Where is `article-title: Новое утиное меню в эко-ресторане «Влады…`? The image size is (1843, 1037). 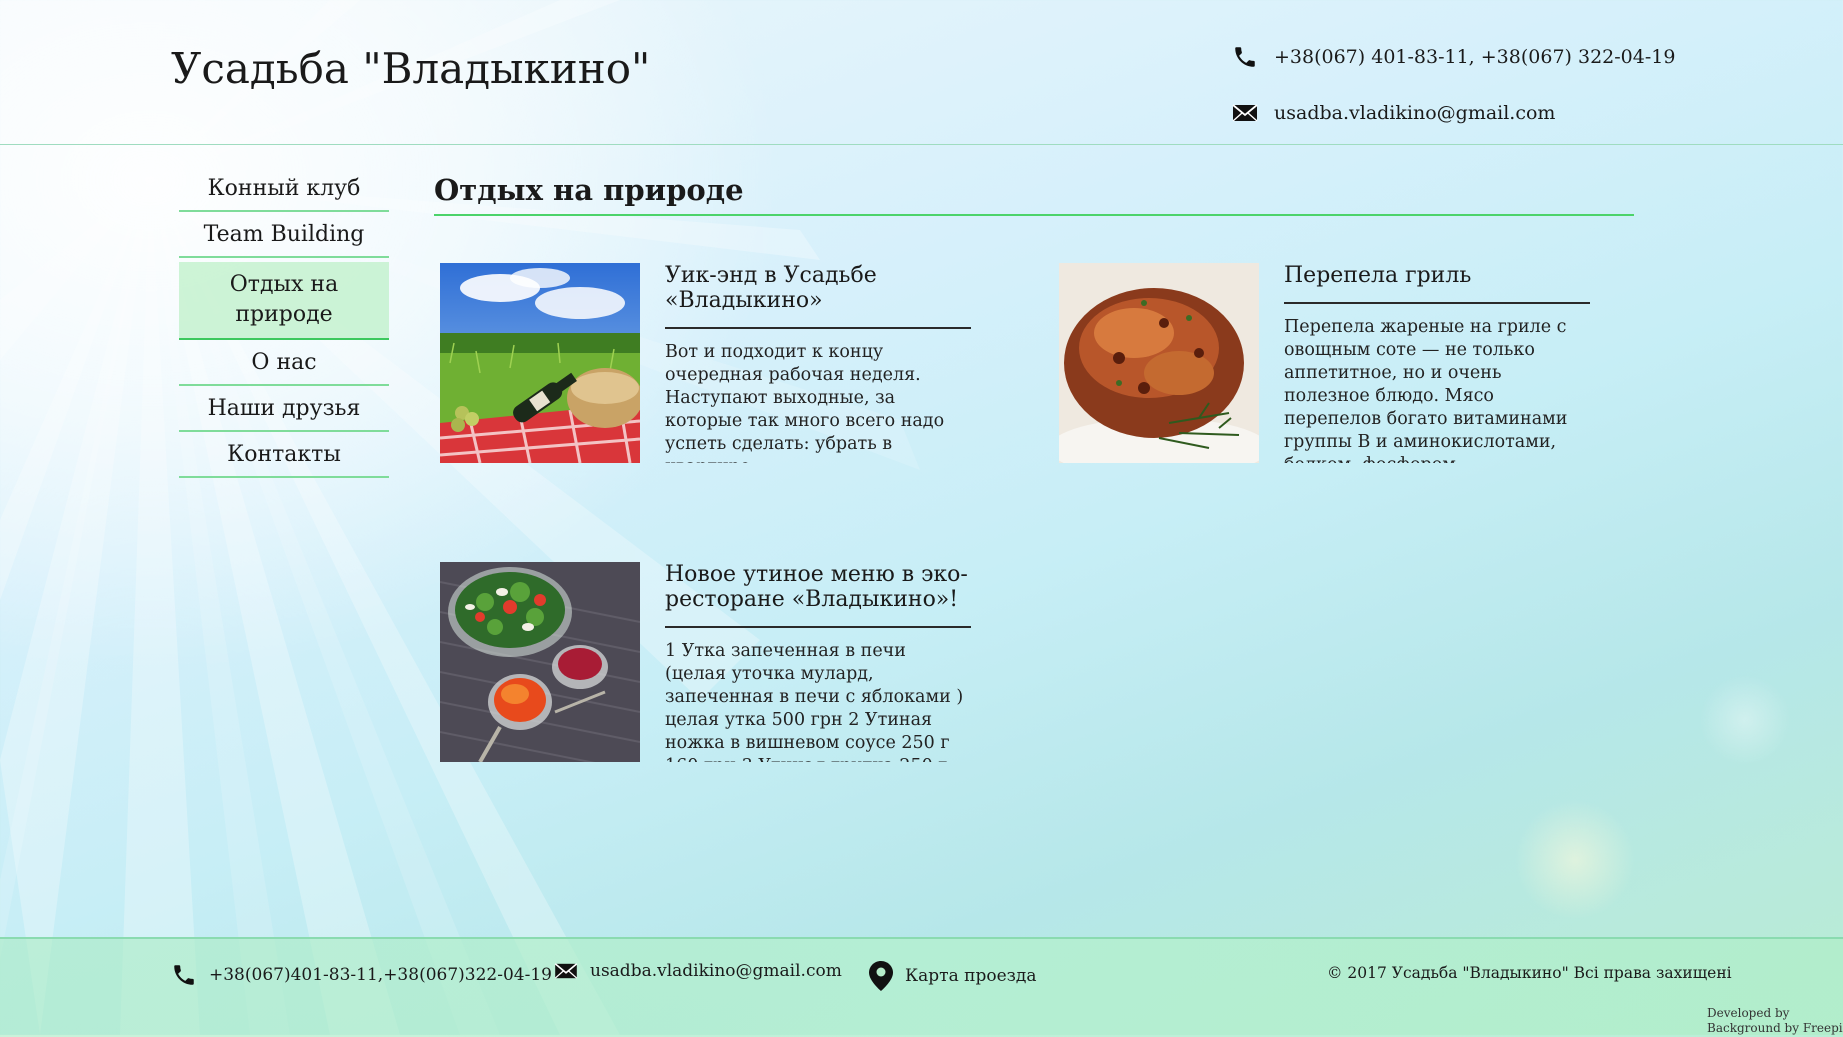
article-title: Новое утиное меню в эко-ресторане «Влады… is located at coordinates (818, 595).